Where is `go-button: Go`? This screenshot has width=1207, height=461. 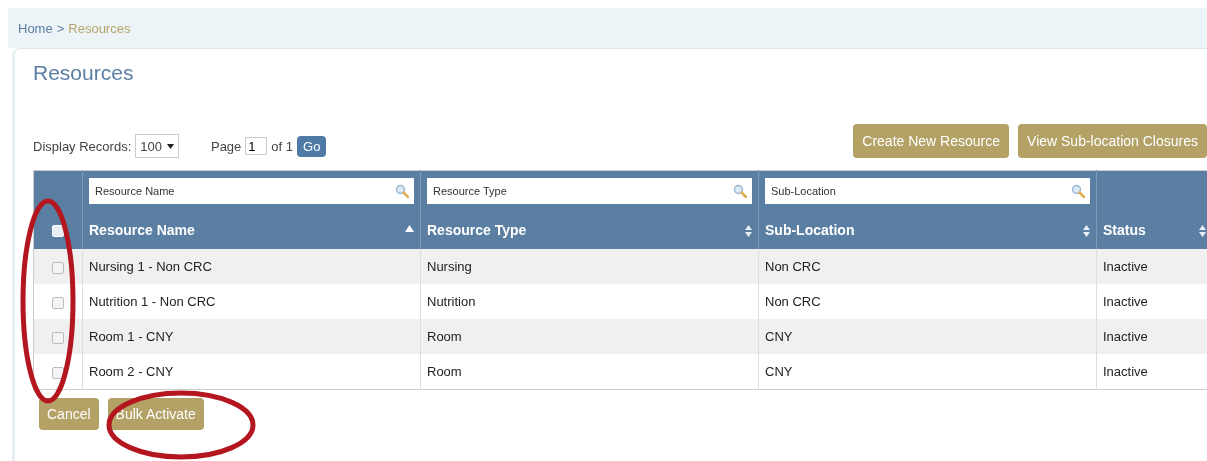 go-button: Go is located at coordinates (312, 146).